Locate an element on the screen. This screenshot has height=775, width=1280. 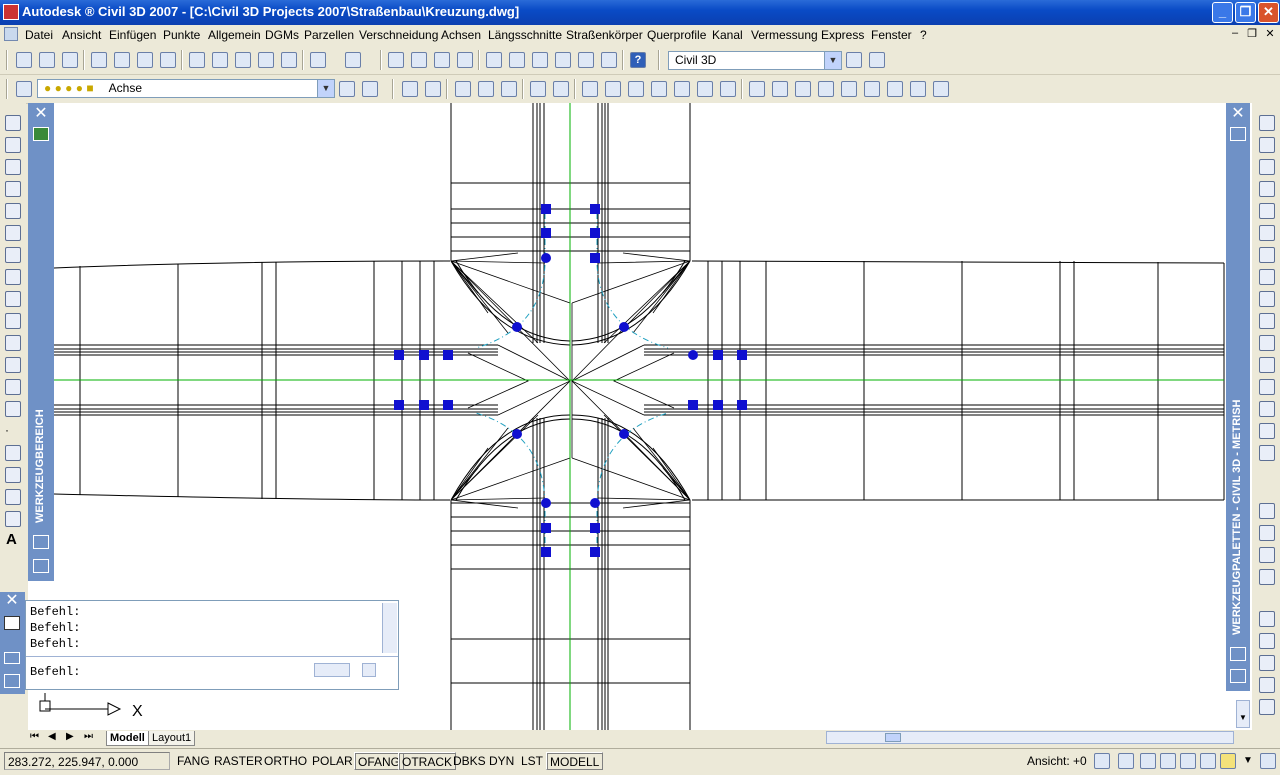
civil-point-icon is located at coordinates (463, 89).